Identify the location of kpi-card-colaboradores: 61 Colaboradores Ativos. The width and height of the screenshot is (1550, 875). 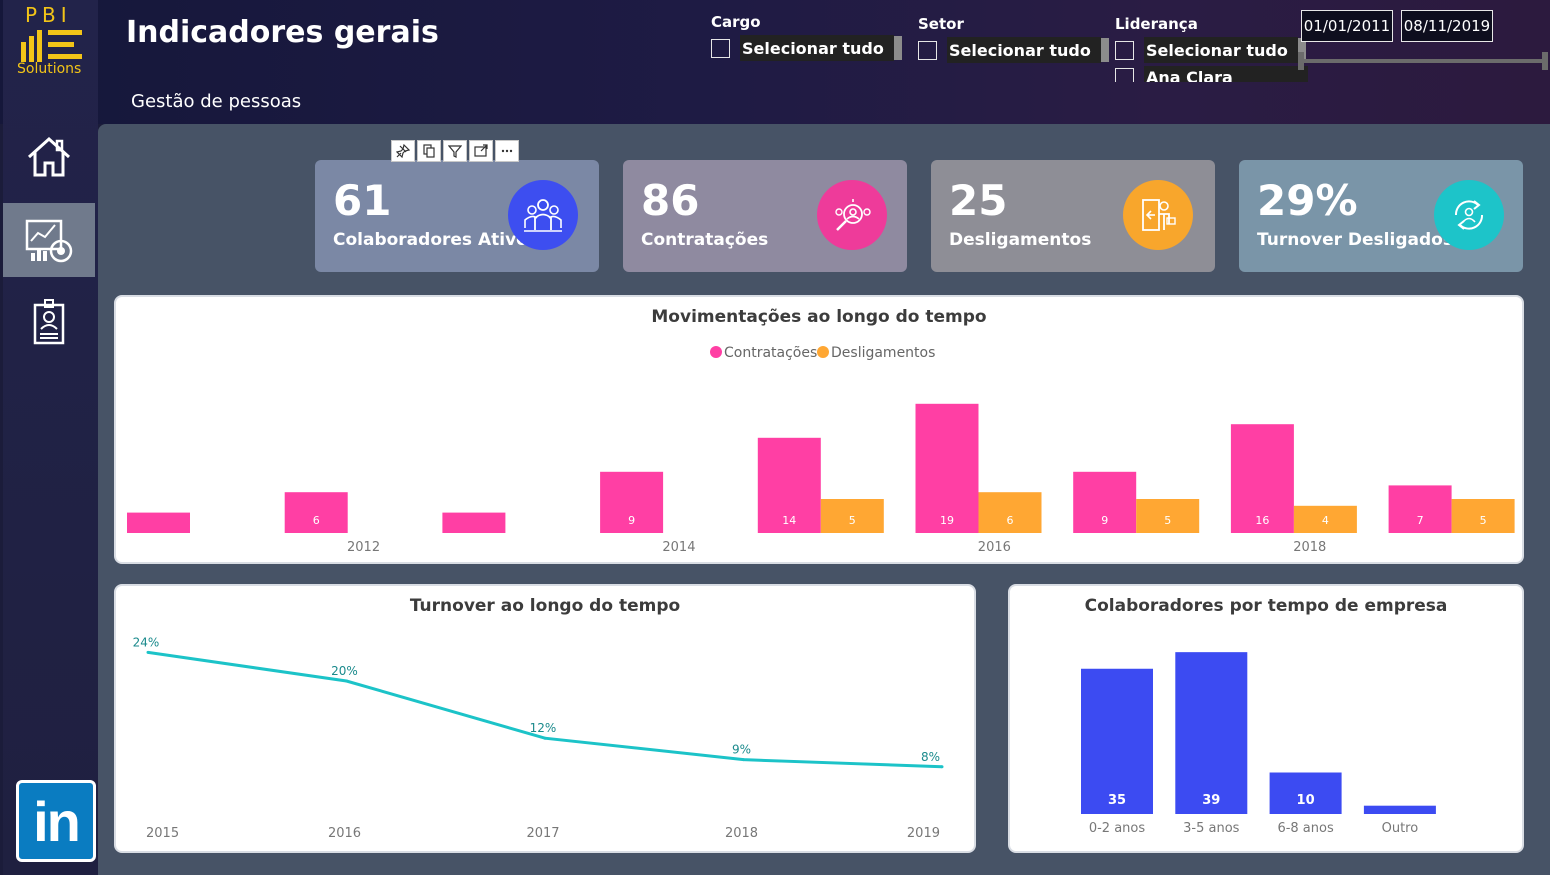
(457, 216).